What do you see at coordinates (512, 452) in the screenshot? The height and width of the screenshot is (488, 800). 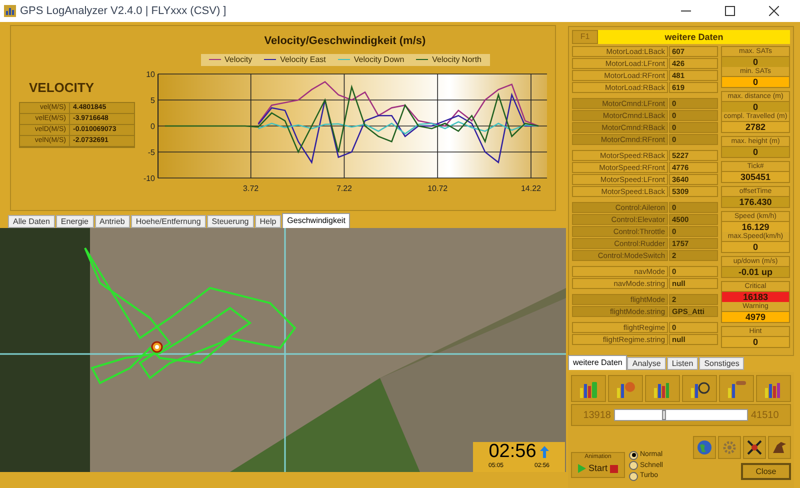 I see `timer-time: 02:56` at bounding box center [512, 452].